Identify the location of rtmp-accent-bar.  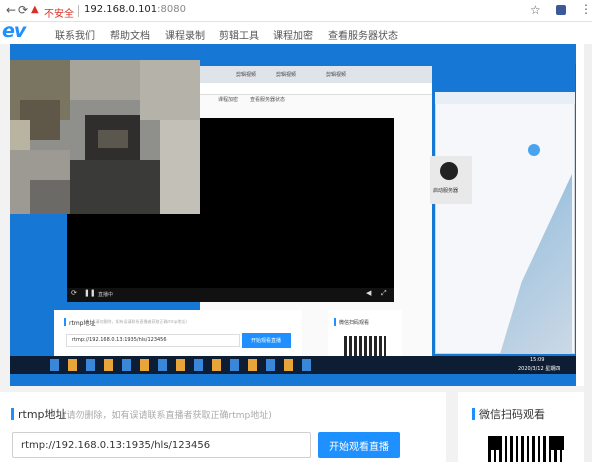
(12, 414).